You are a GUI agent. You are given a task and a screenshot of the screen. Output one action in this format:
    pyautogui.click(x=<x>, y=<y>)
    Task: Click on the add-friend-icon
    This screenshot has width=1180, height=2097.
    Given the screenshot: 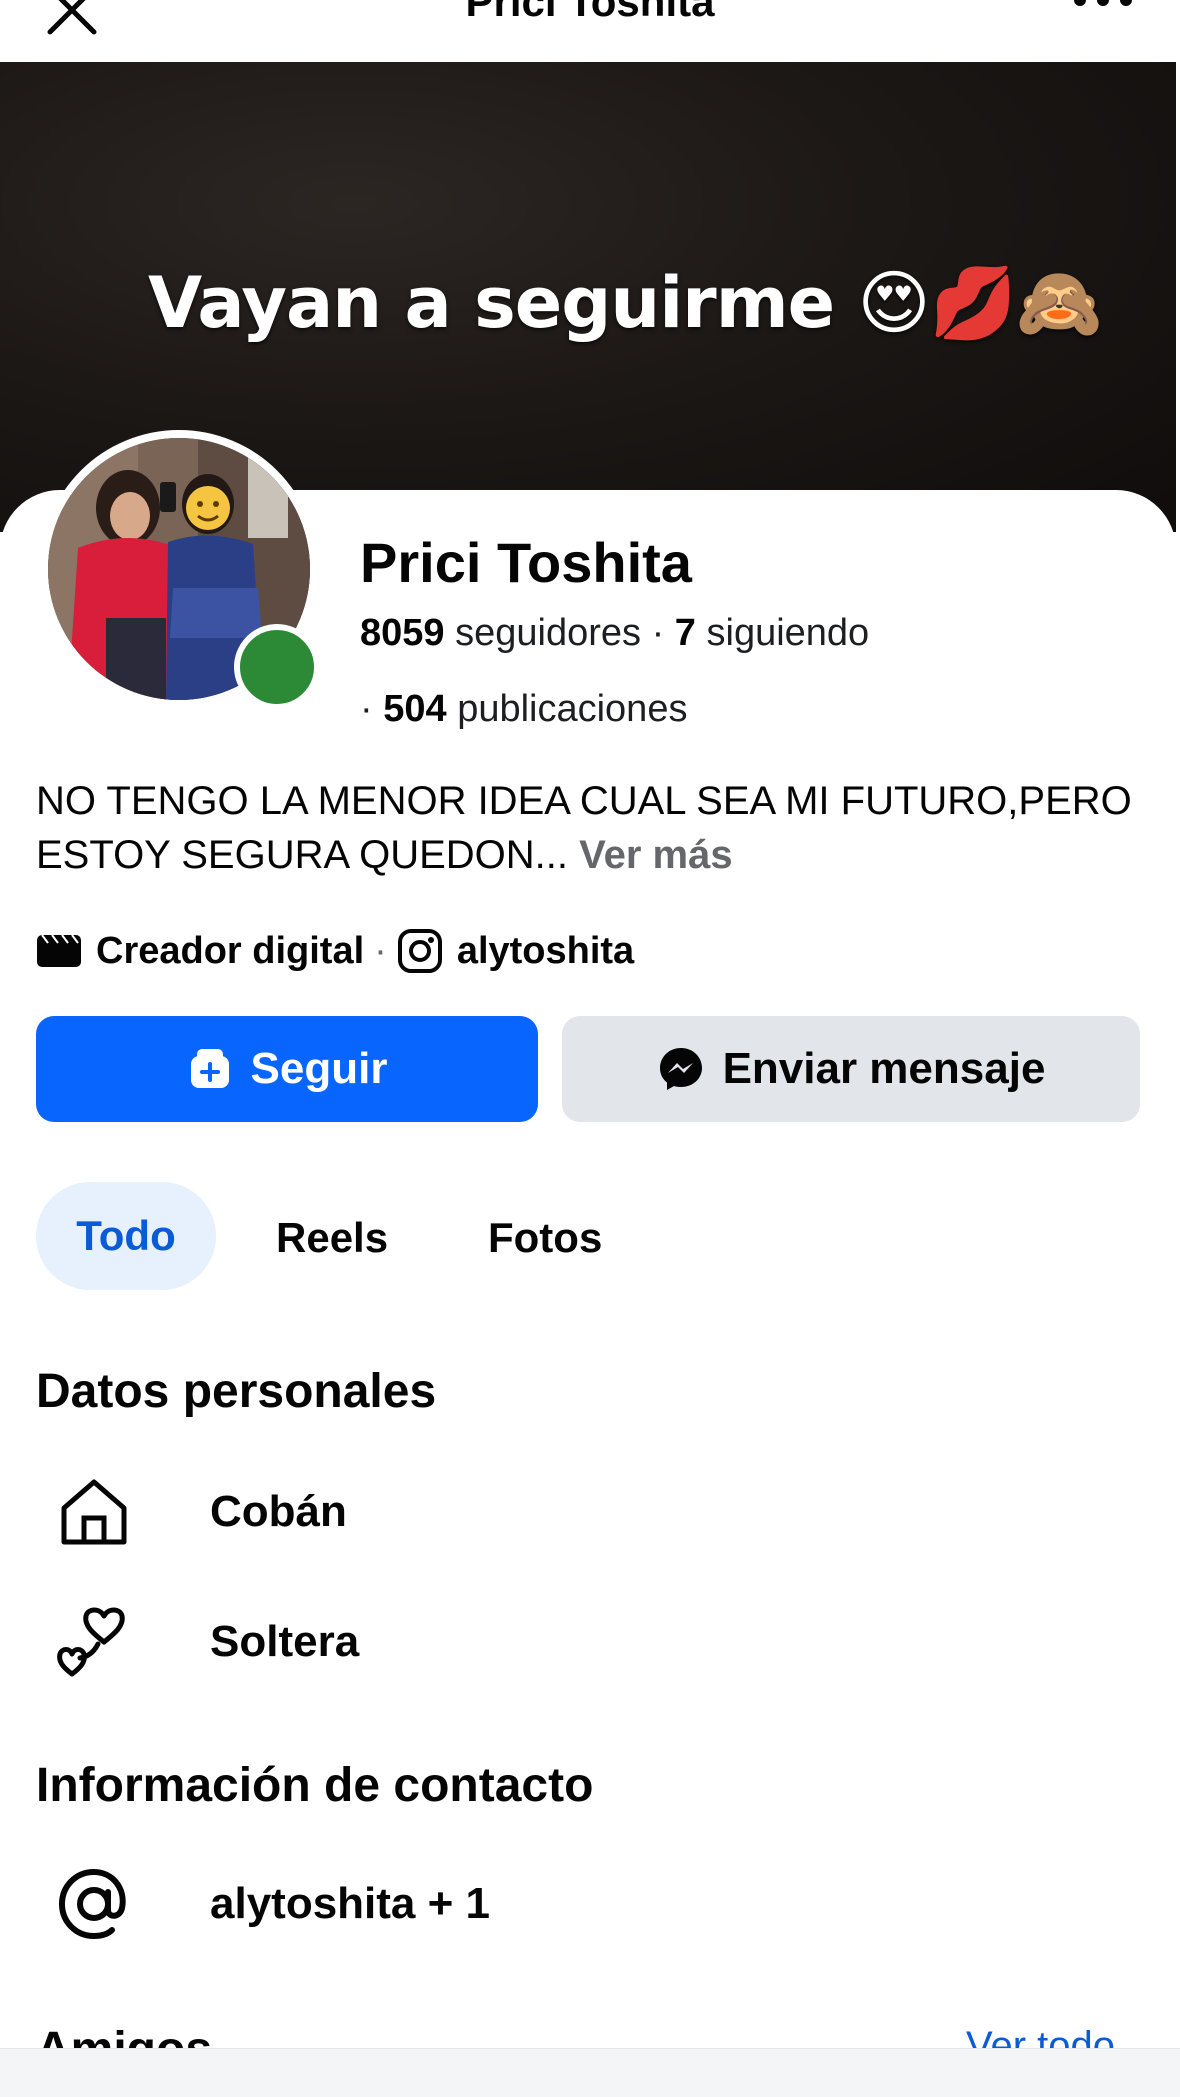 What is the action you would take?
    pyautogui.click(x=210, y=1069)
    